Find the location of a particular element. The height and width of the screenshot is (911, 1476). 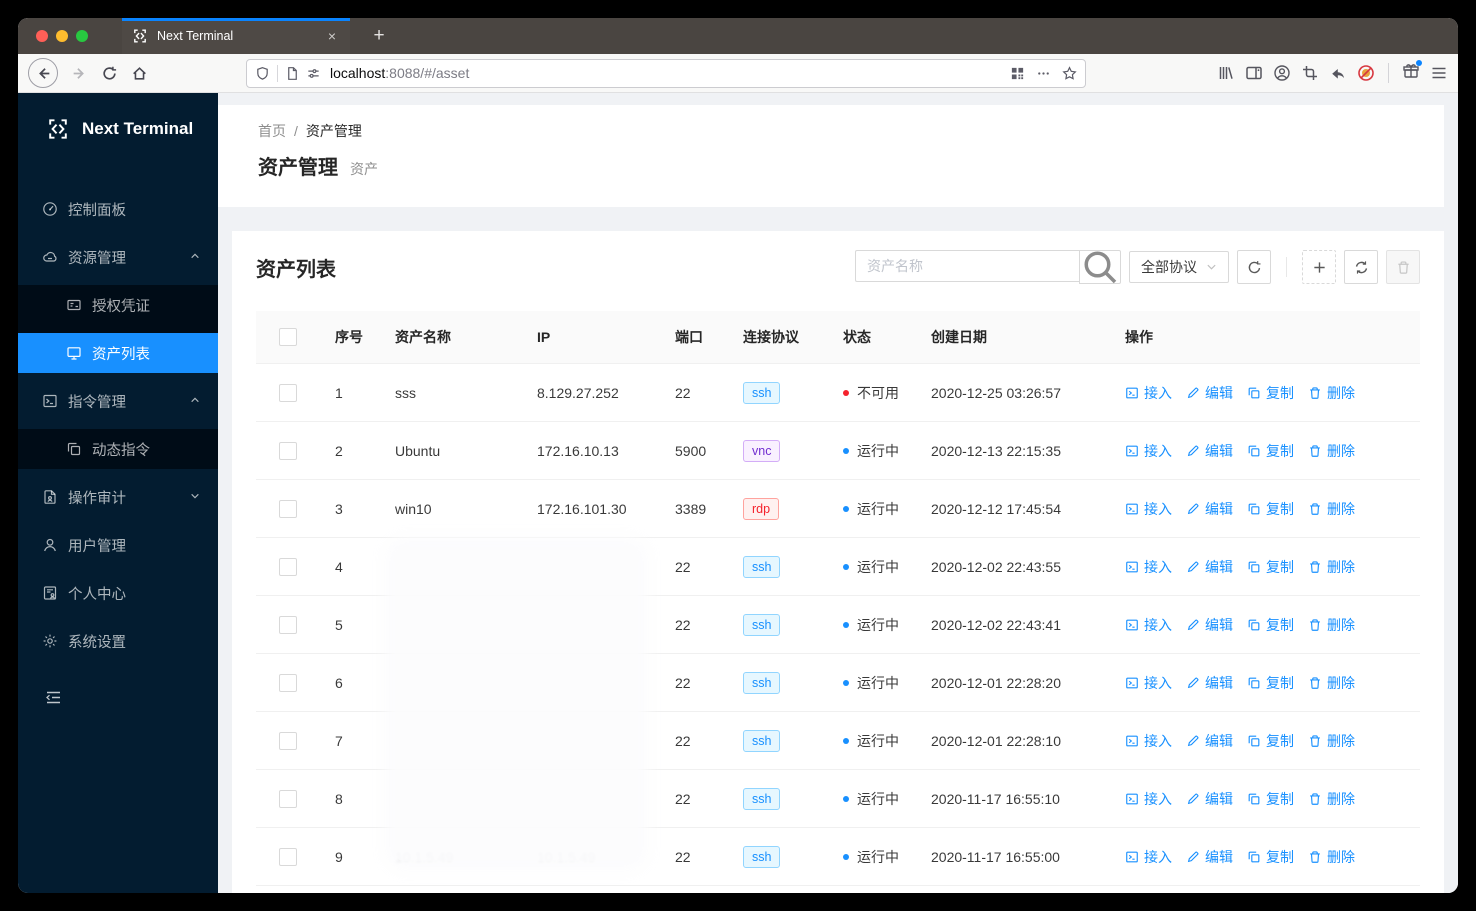

sidebar-item-audit: 操作审计 is located at coordinates (118, 497).